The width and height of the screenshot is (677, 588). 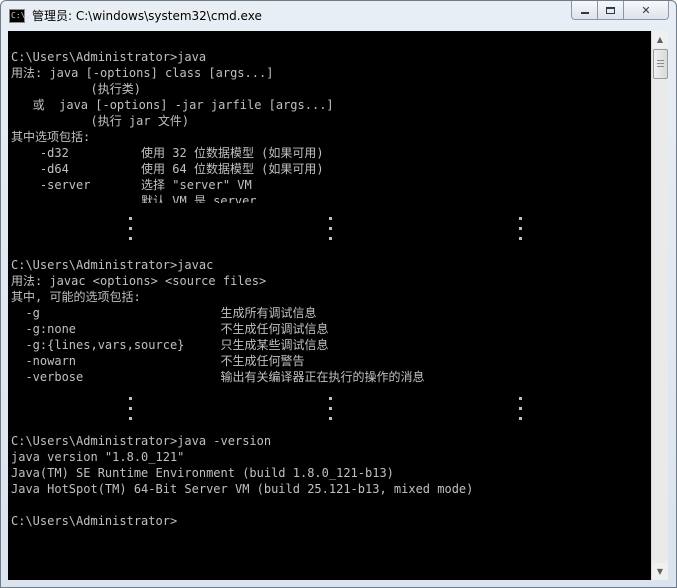 I want to click on console-line: -g:none 不生成任何调试信息, so click(x=170, y=329).